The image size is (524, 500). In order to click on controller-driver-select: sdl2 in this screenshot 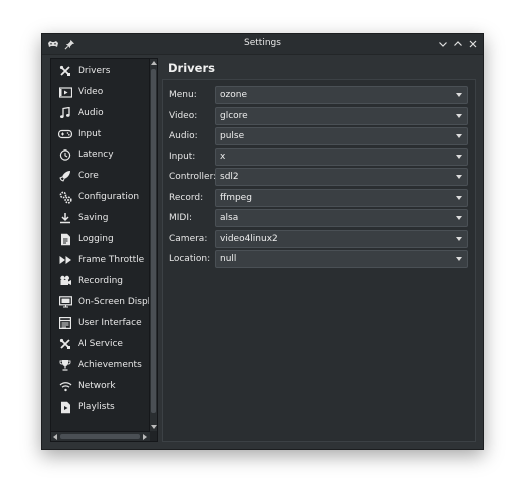, I will do `click(341, 177)`.